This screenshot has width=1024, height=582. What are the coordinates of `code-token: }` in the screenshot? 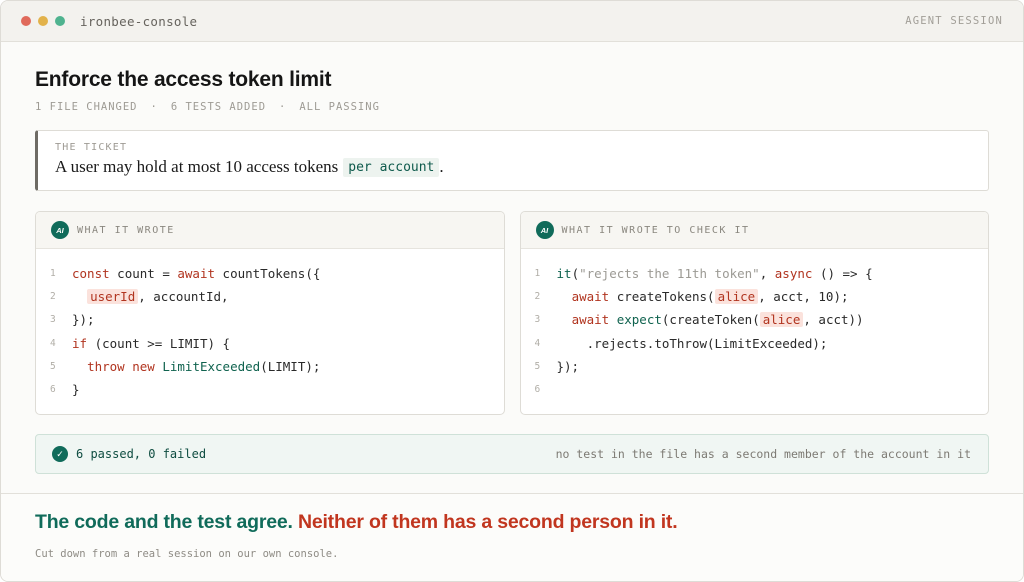 It's located at (76, 390).